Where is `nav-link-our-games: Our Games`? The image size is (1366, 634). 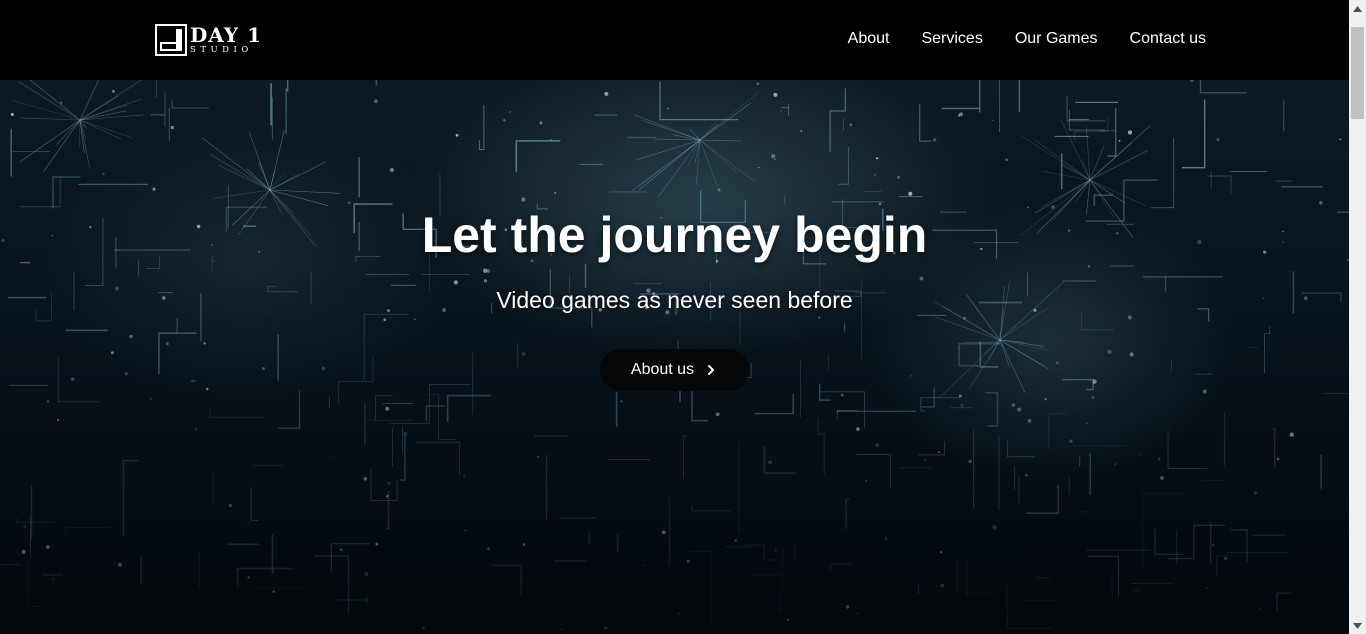 nav-link-our-games: Our Games is located at coordinates (1056, 39).